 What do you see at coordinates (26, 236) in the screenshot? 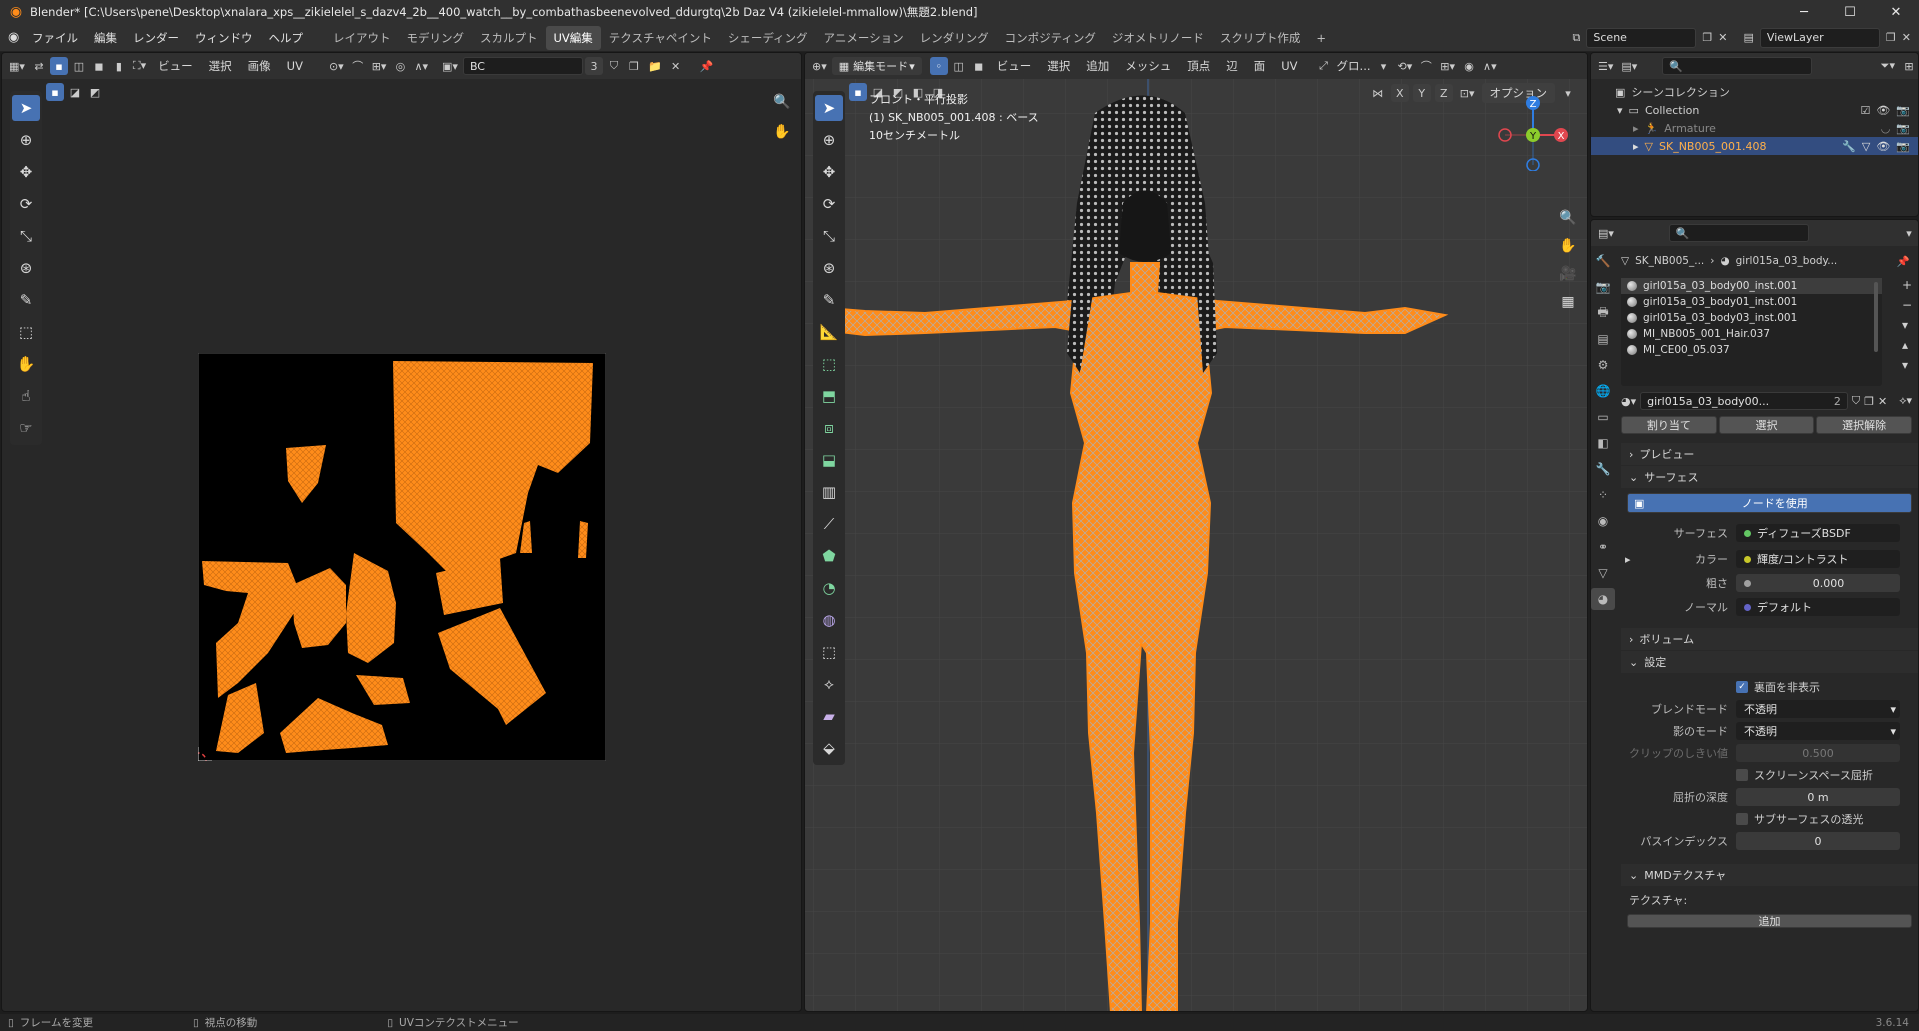
I see `scale-tool-icon: ⤡` at bounding box center [26, 236].